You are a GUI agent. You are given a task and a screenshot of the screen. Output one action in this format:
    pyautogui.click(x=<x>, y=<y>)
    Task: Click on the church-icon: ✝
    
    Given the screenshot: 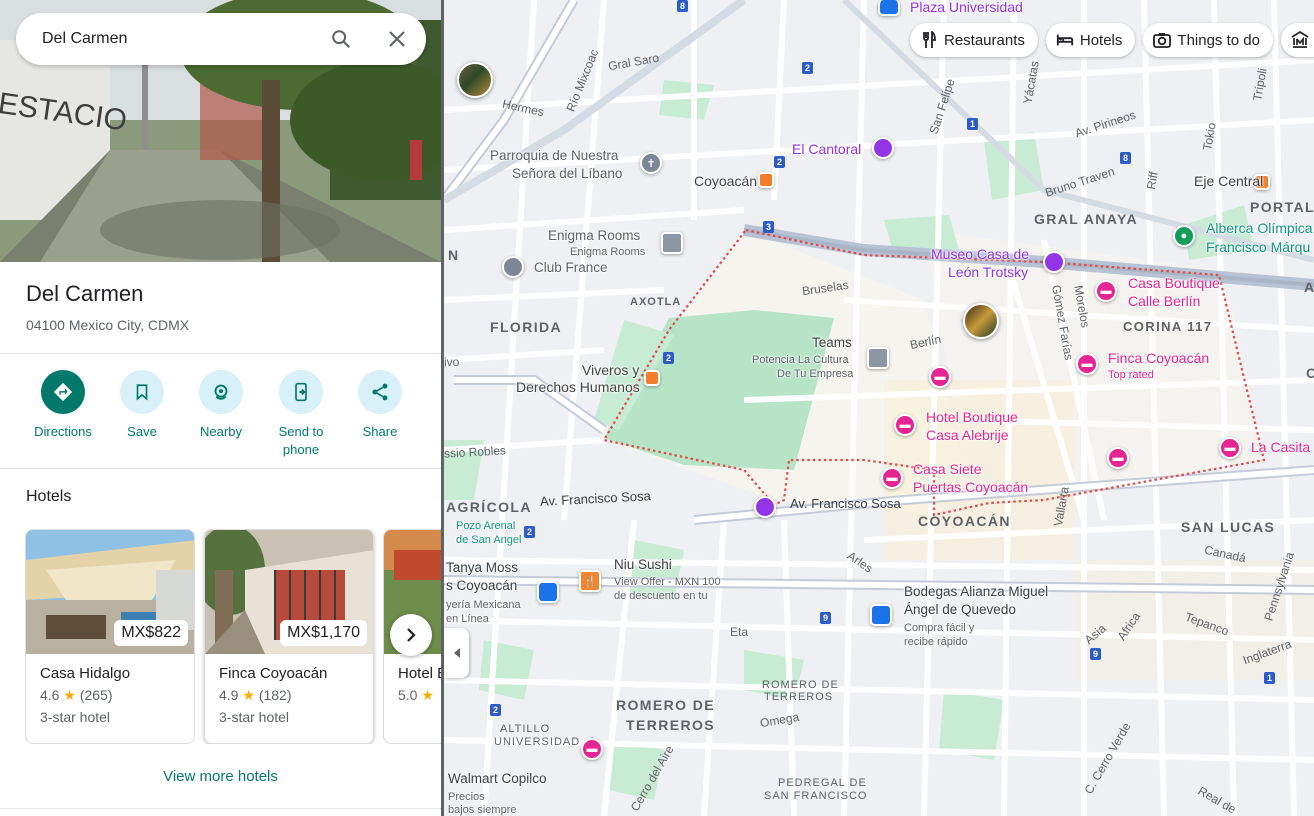 What is the action you would take?
    pyautogui.click(x=651, y=163)
    